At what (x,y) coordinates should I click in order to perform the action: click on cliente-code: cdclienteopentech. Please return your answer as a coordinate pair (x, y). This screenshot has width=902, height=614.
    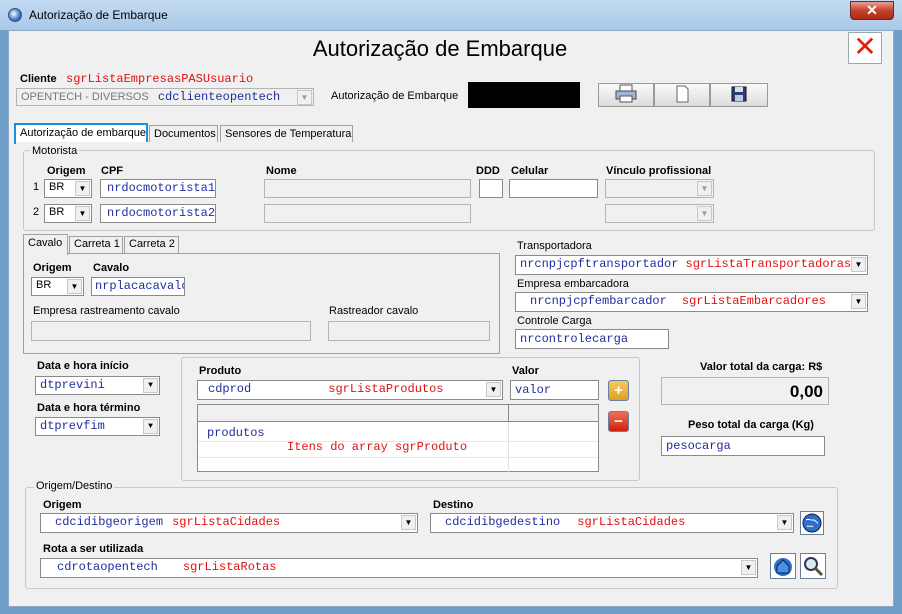
    Looking at the image, I should click on (219, 97).